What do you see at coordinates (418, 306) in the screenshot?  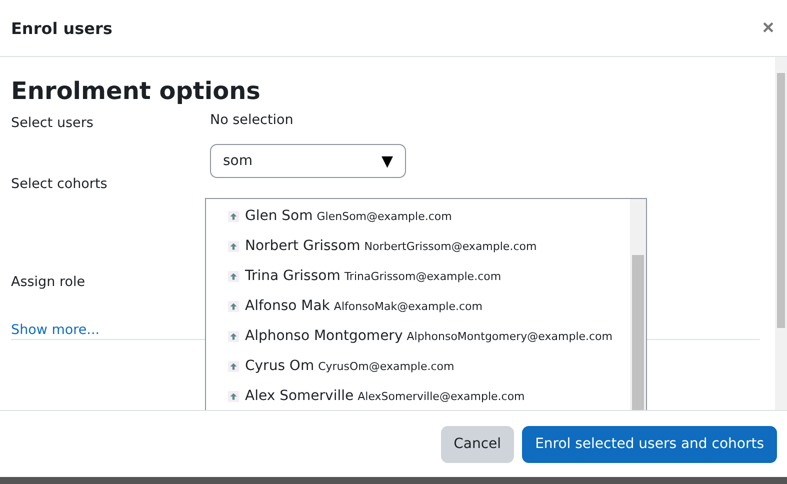 I see `suggestion-item: Alfonso Mak AlfonsoMak@example.com` at bounding box center [418, 306].